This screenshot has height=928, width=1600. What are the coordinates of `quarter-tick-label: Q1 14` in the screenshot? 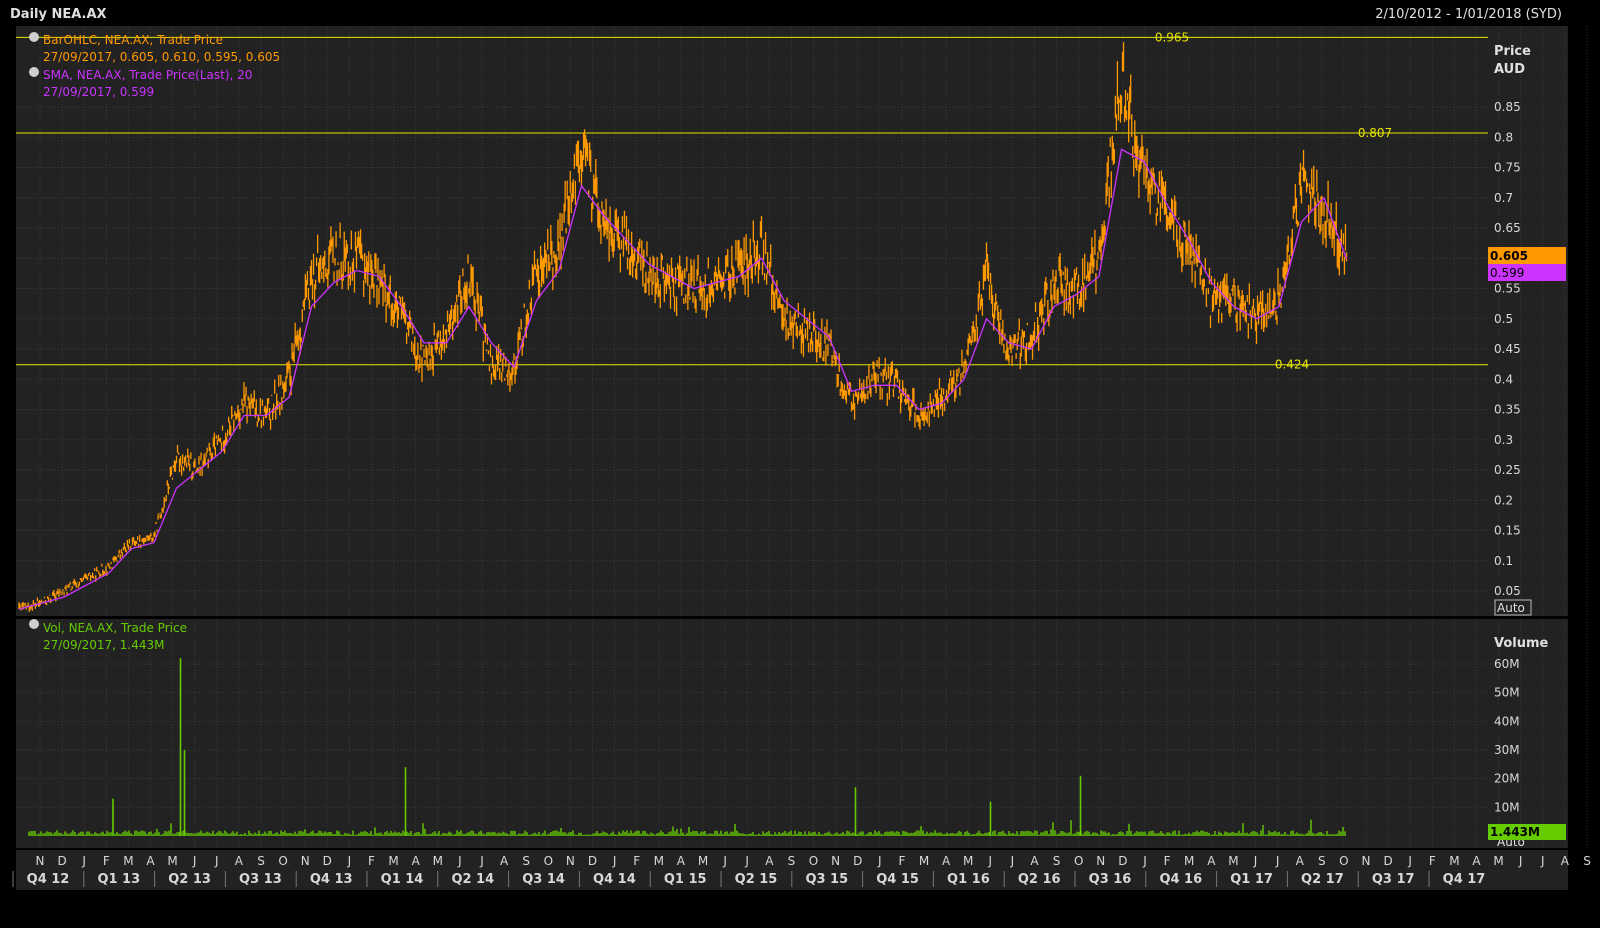 It's located at (402, 879).